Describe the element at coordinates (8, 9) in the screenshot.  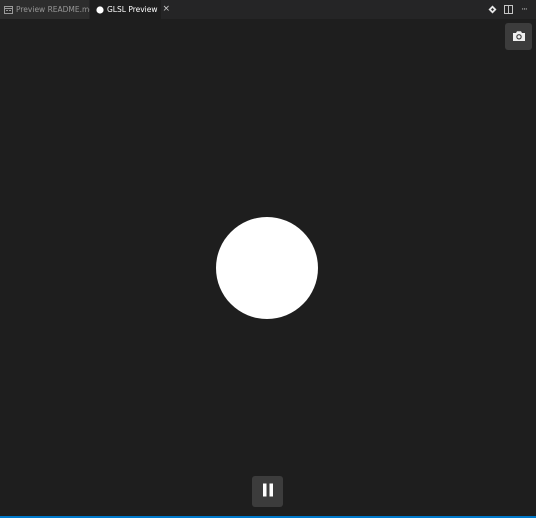
I see `preview-icon` at that location.